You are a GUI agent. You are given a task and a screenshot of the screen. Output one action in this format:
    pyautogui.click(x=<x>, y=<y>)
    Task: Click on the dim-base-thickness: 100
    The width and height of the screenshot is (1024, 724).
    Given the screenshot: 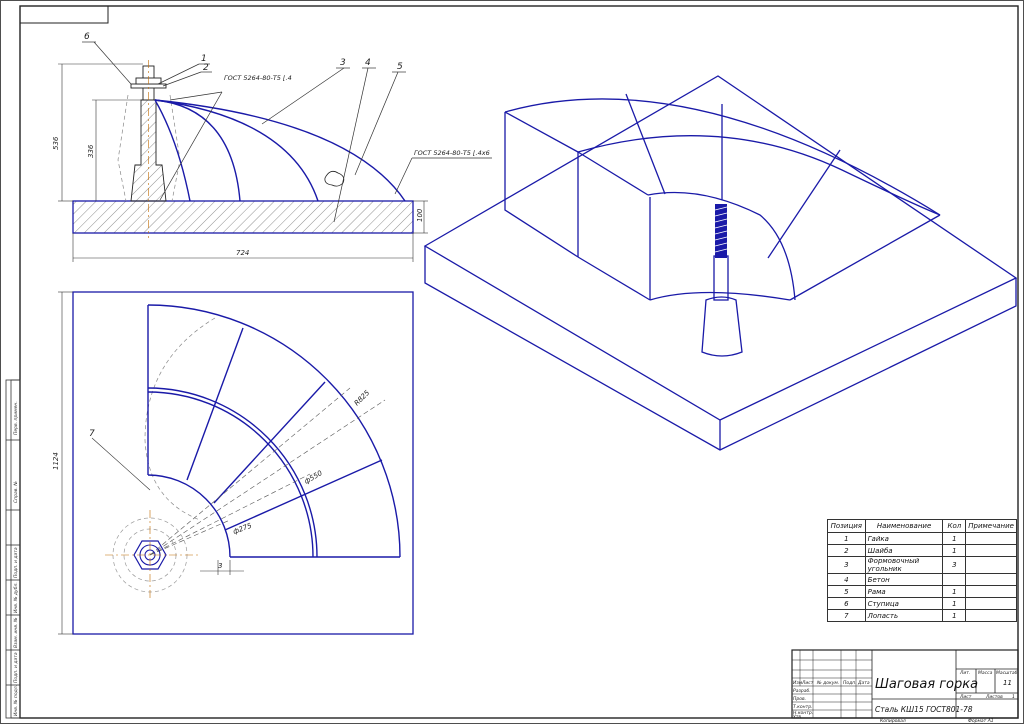 What is the action you would take?
    pyautogui.click(x=420, y=215)
    